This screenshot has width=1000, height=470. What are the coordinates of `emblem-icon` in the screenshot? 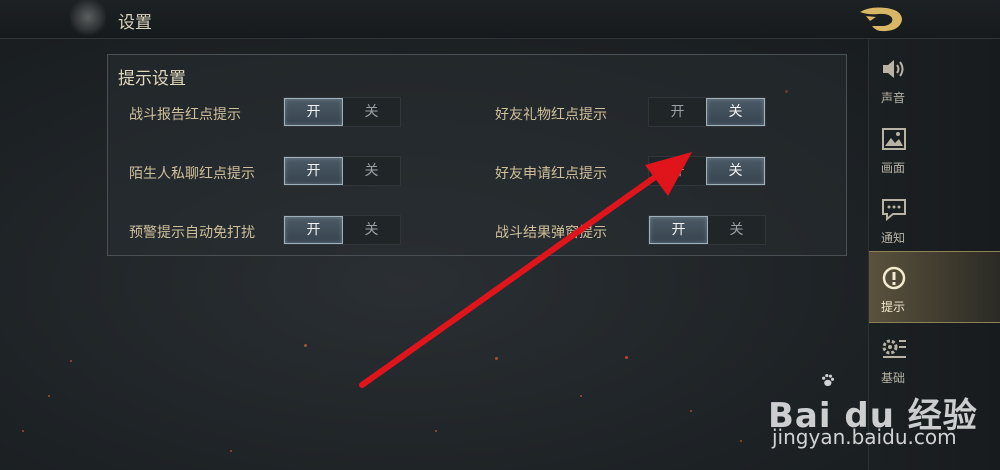 It's located at (88, 19).